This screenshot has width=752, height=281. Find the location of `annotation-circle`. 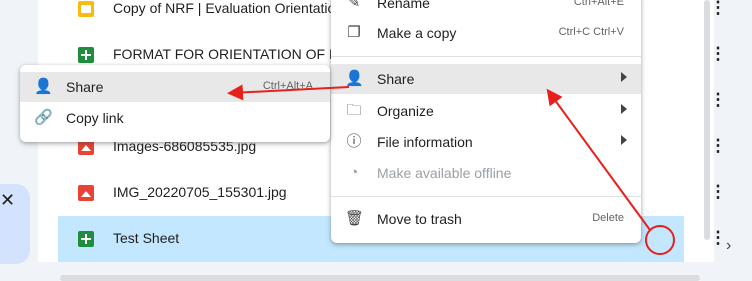

annotation-circle is located at coordinates (660, 240).